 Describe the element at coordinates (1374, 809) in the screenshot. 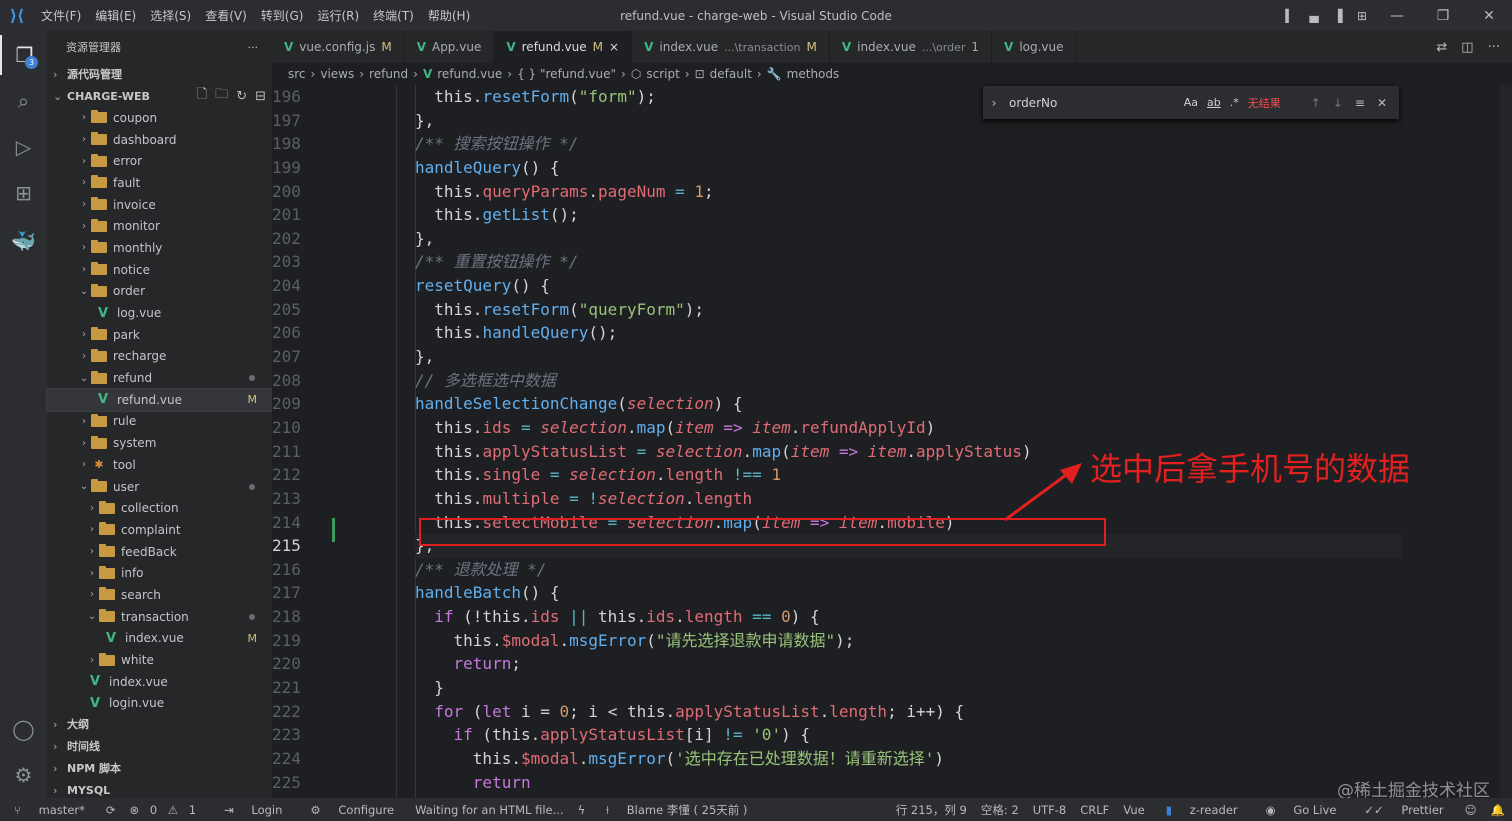

I see `double-check-icon: ✓✓` at that location.